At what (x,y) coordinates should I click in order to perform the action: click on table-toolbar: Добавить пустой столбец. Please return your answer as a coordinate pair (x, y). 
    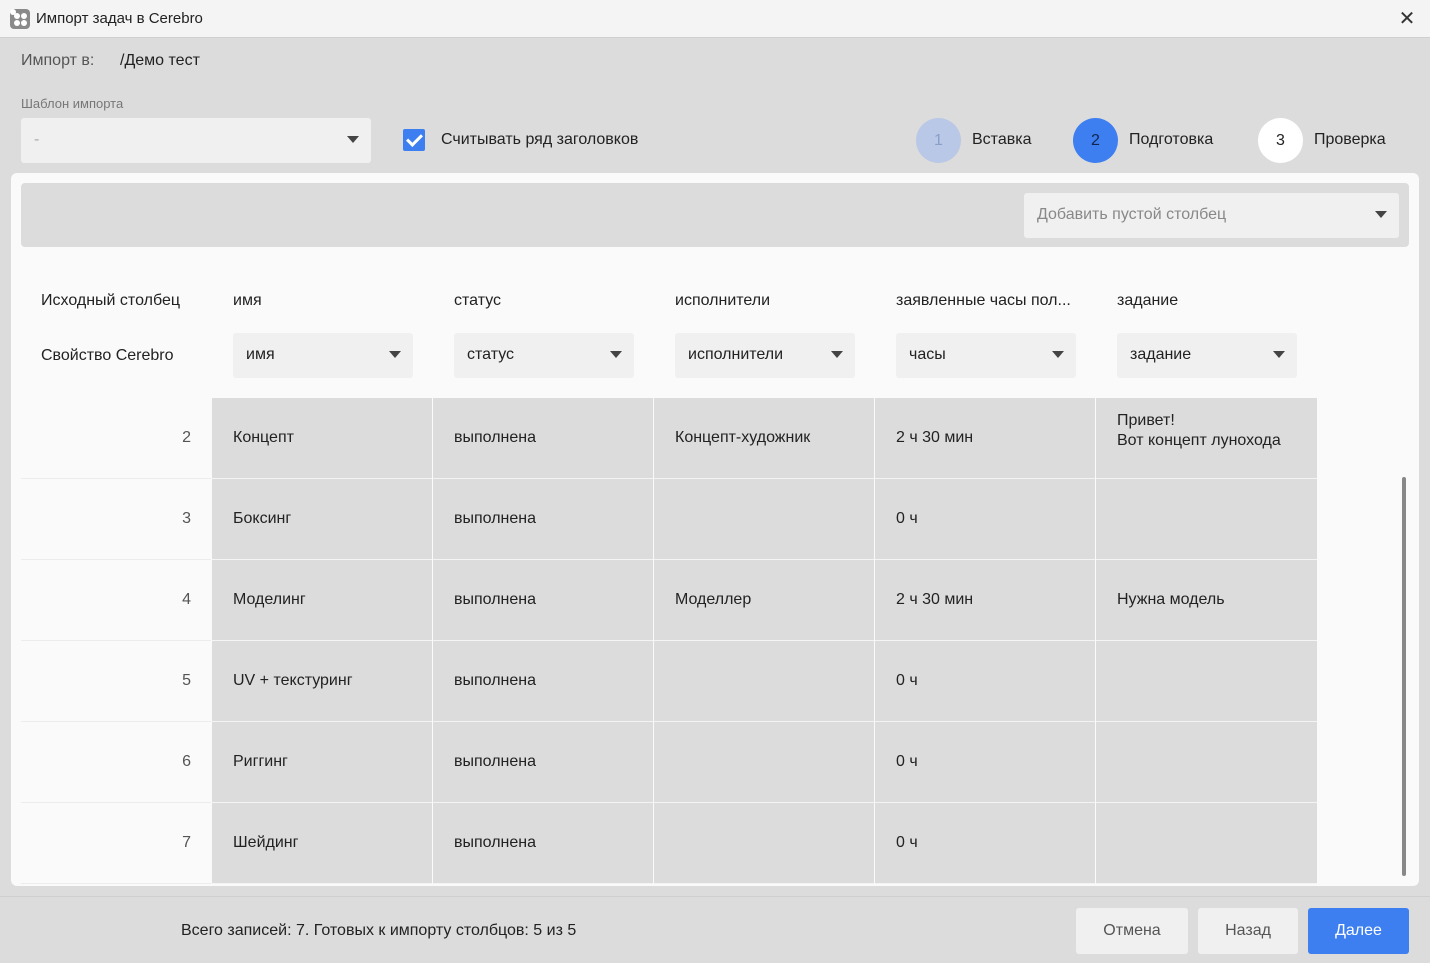
    Looking at the image, I should click on (715, 215).